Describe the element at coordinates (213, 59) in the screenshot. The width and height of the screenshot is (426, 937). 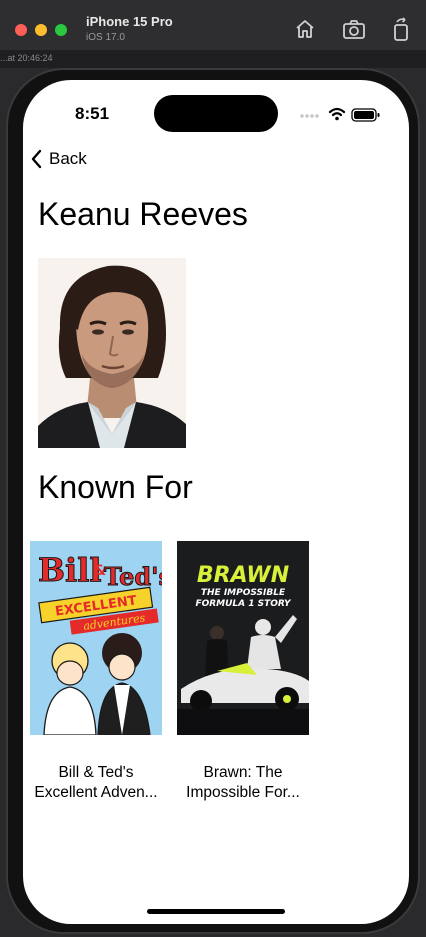
I see `background-window-strip: ...at 20:46:24` at that location.